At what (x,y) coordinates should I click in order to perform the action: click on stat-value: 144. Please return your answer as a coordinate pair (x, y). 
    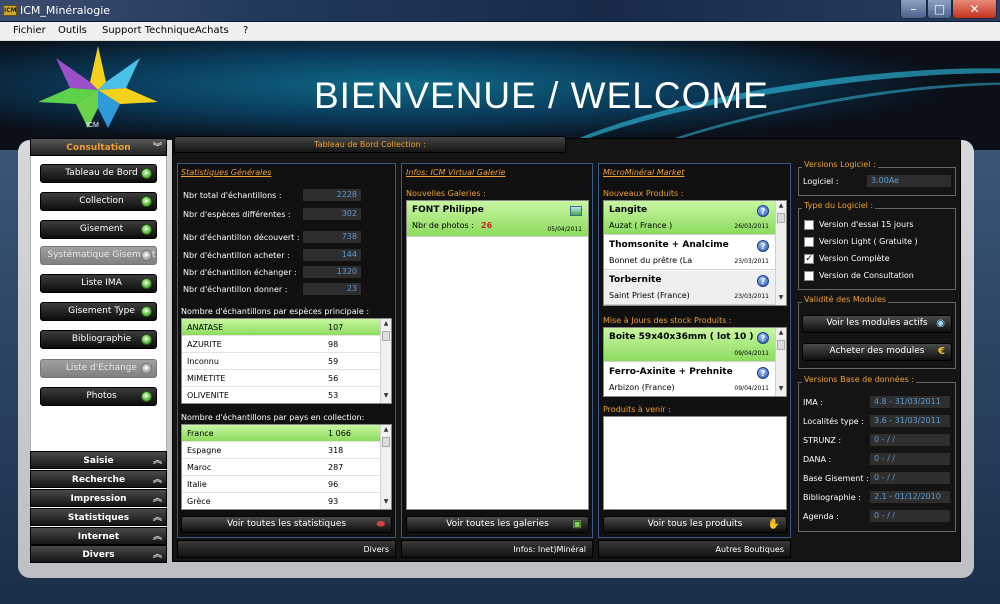
    Looking at the image, I should click on (332, 255).